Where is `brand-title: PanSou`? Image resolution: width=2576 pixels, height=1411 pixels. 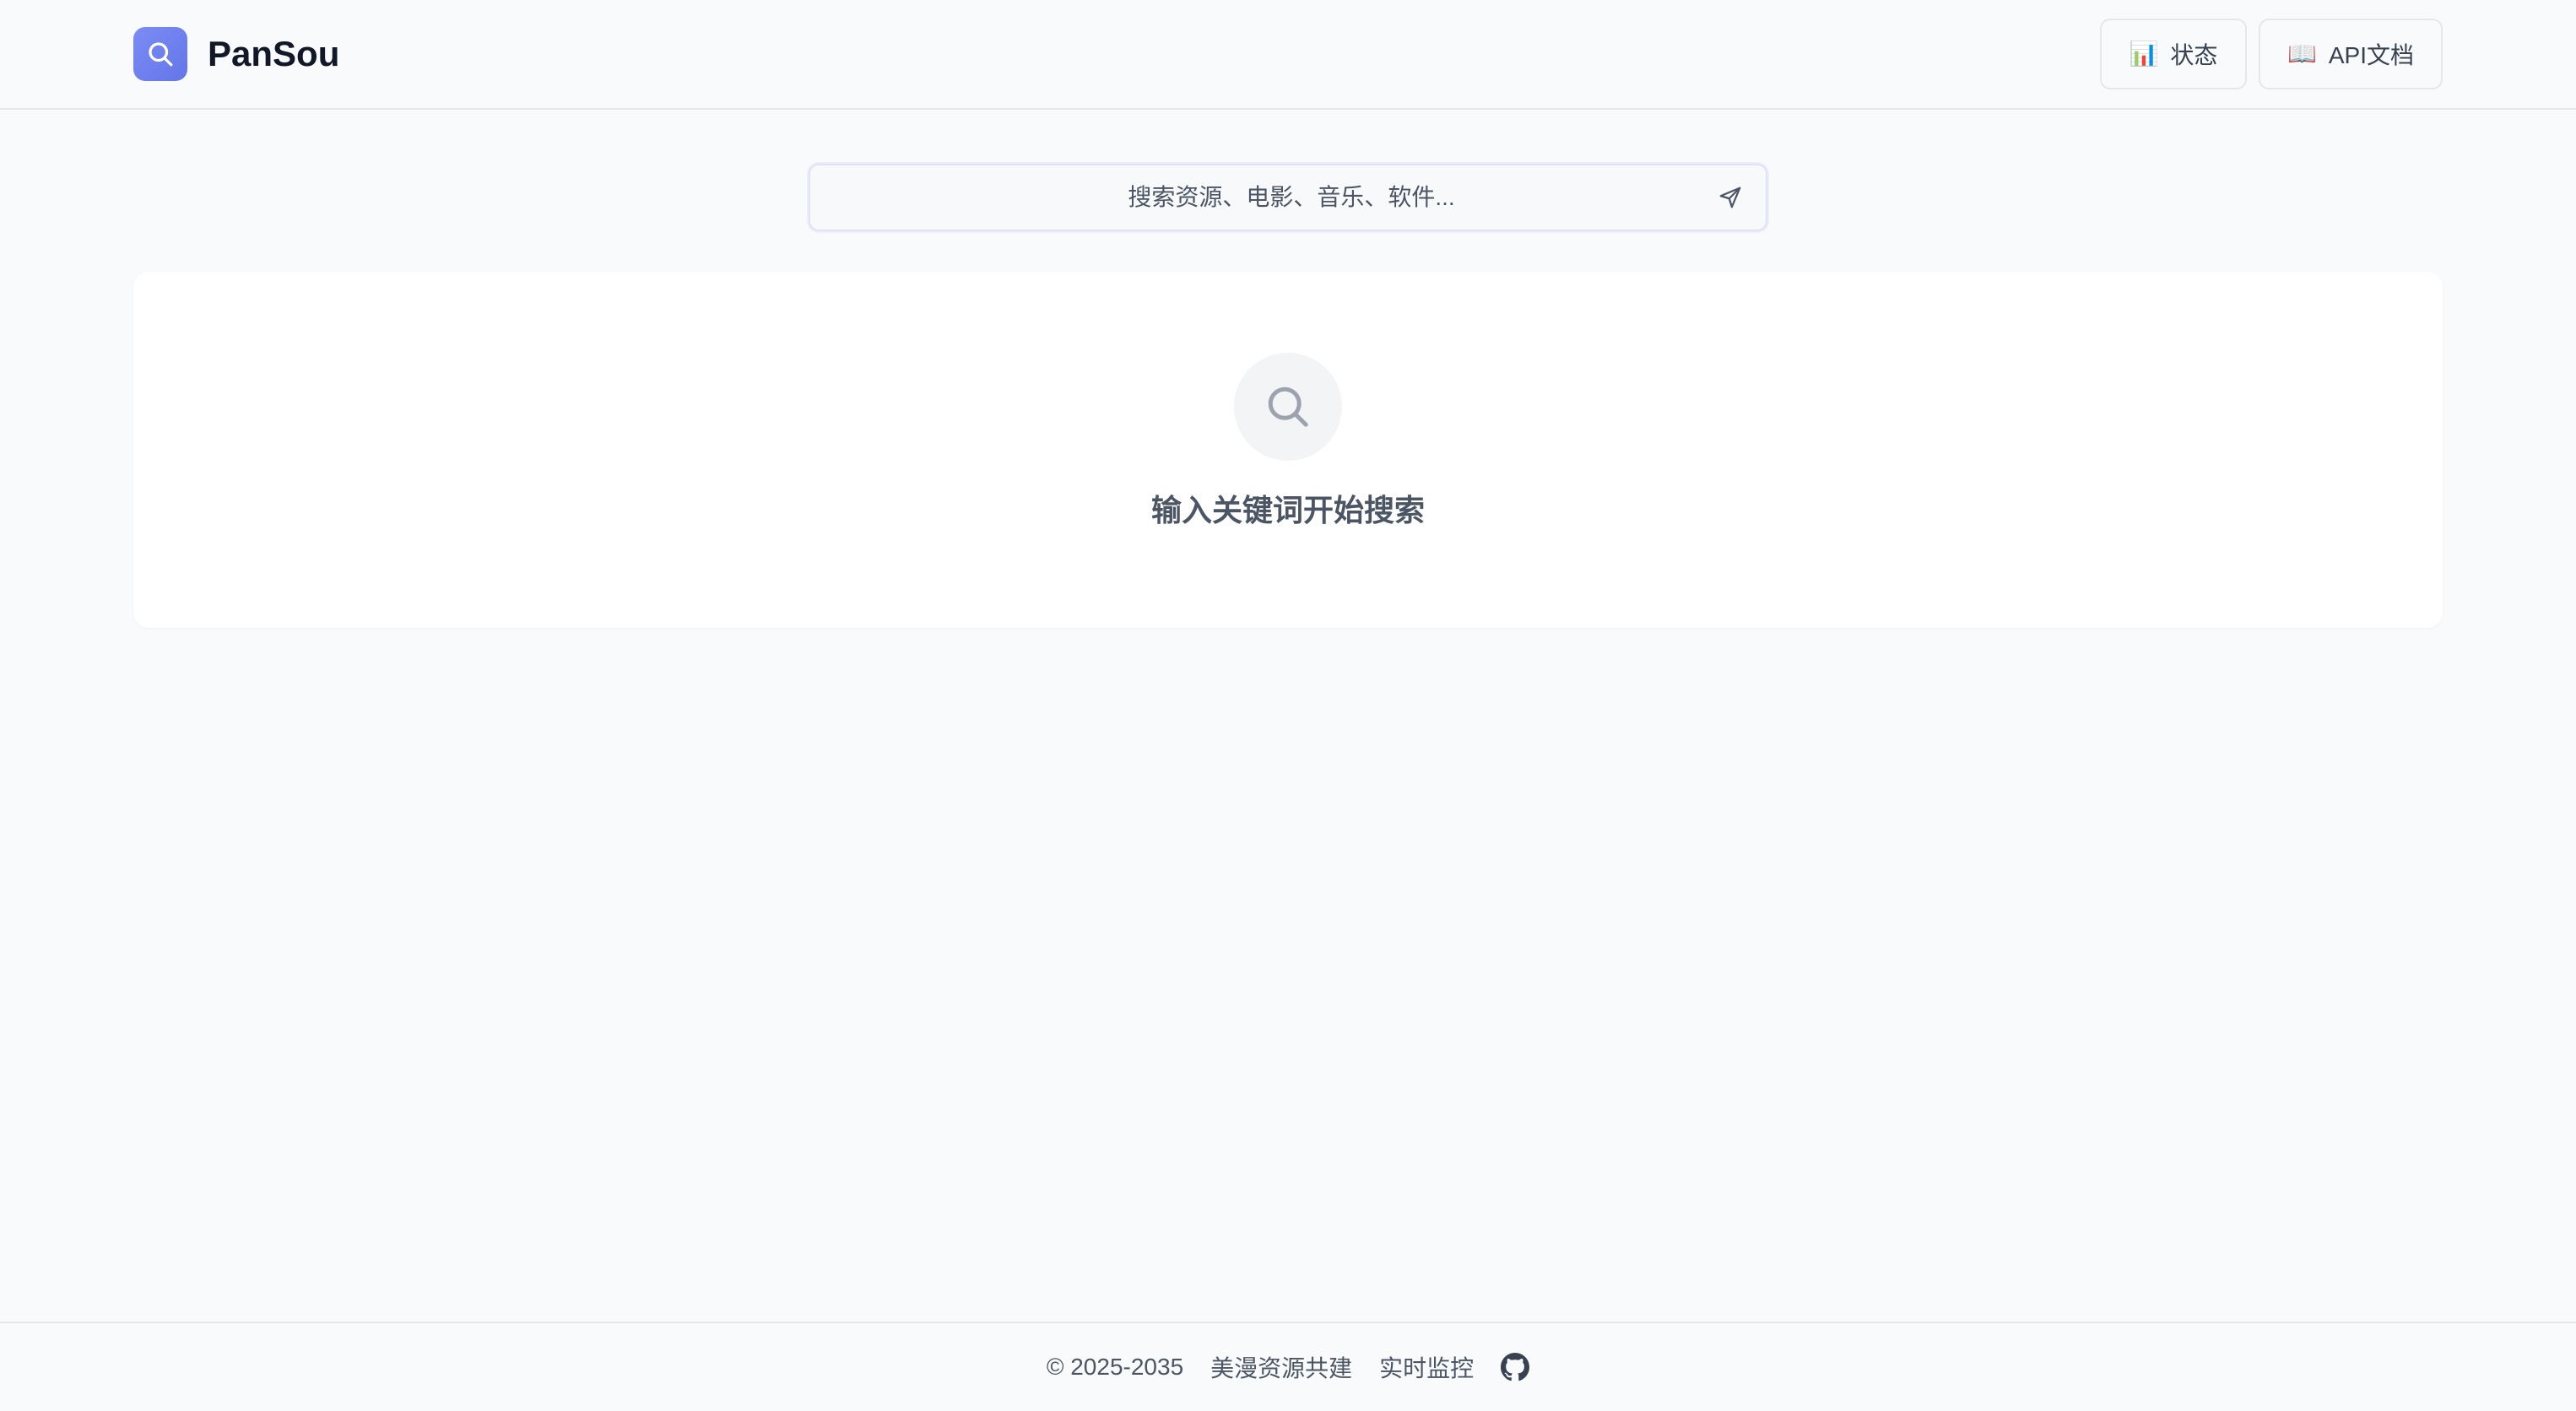
brand-title: PanSou is located at coordinates (273, 54).